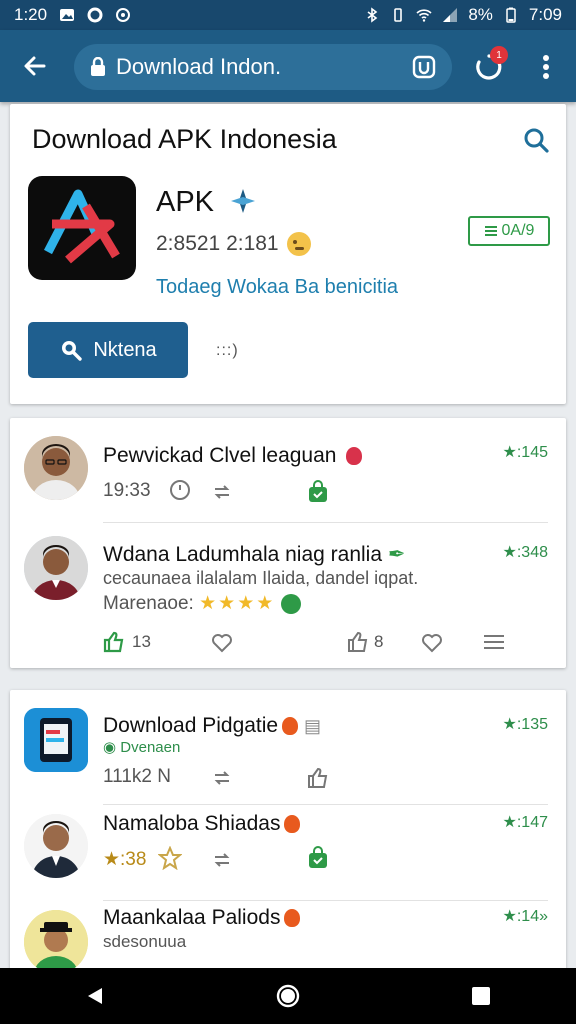 This screenshot has width=576, height=1024. Describe the element at coordinates (217, 243) in the screenshot. I see `app-meta-text: 2:8521 2:181` at that location.